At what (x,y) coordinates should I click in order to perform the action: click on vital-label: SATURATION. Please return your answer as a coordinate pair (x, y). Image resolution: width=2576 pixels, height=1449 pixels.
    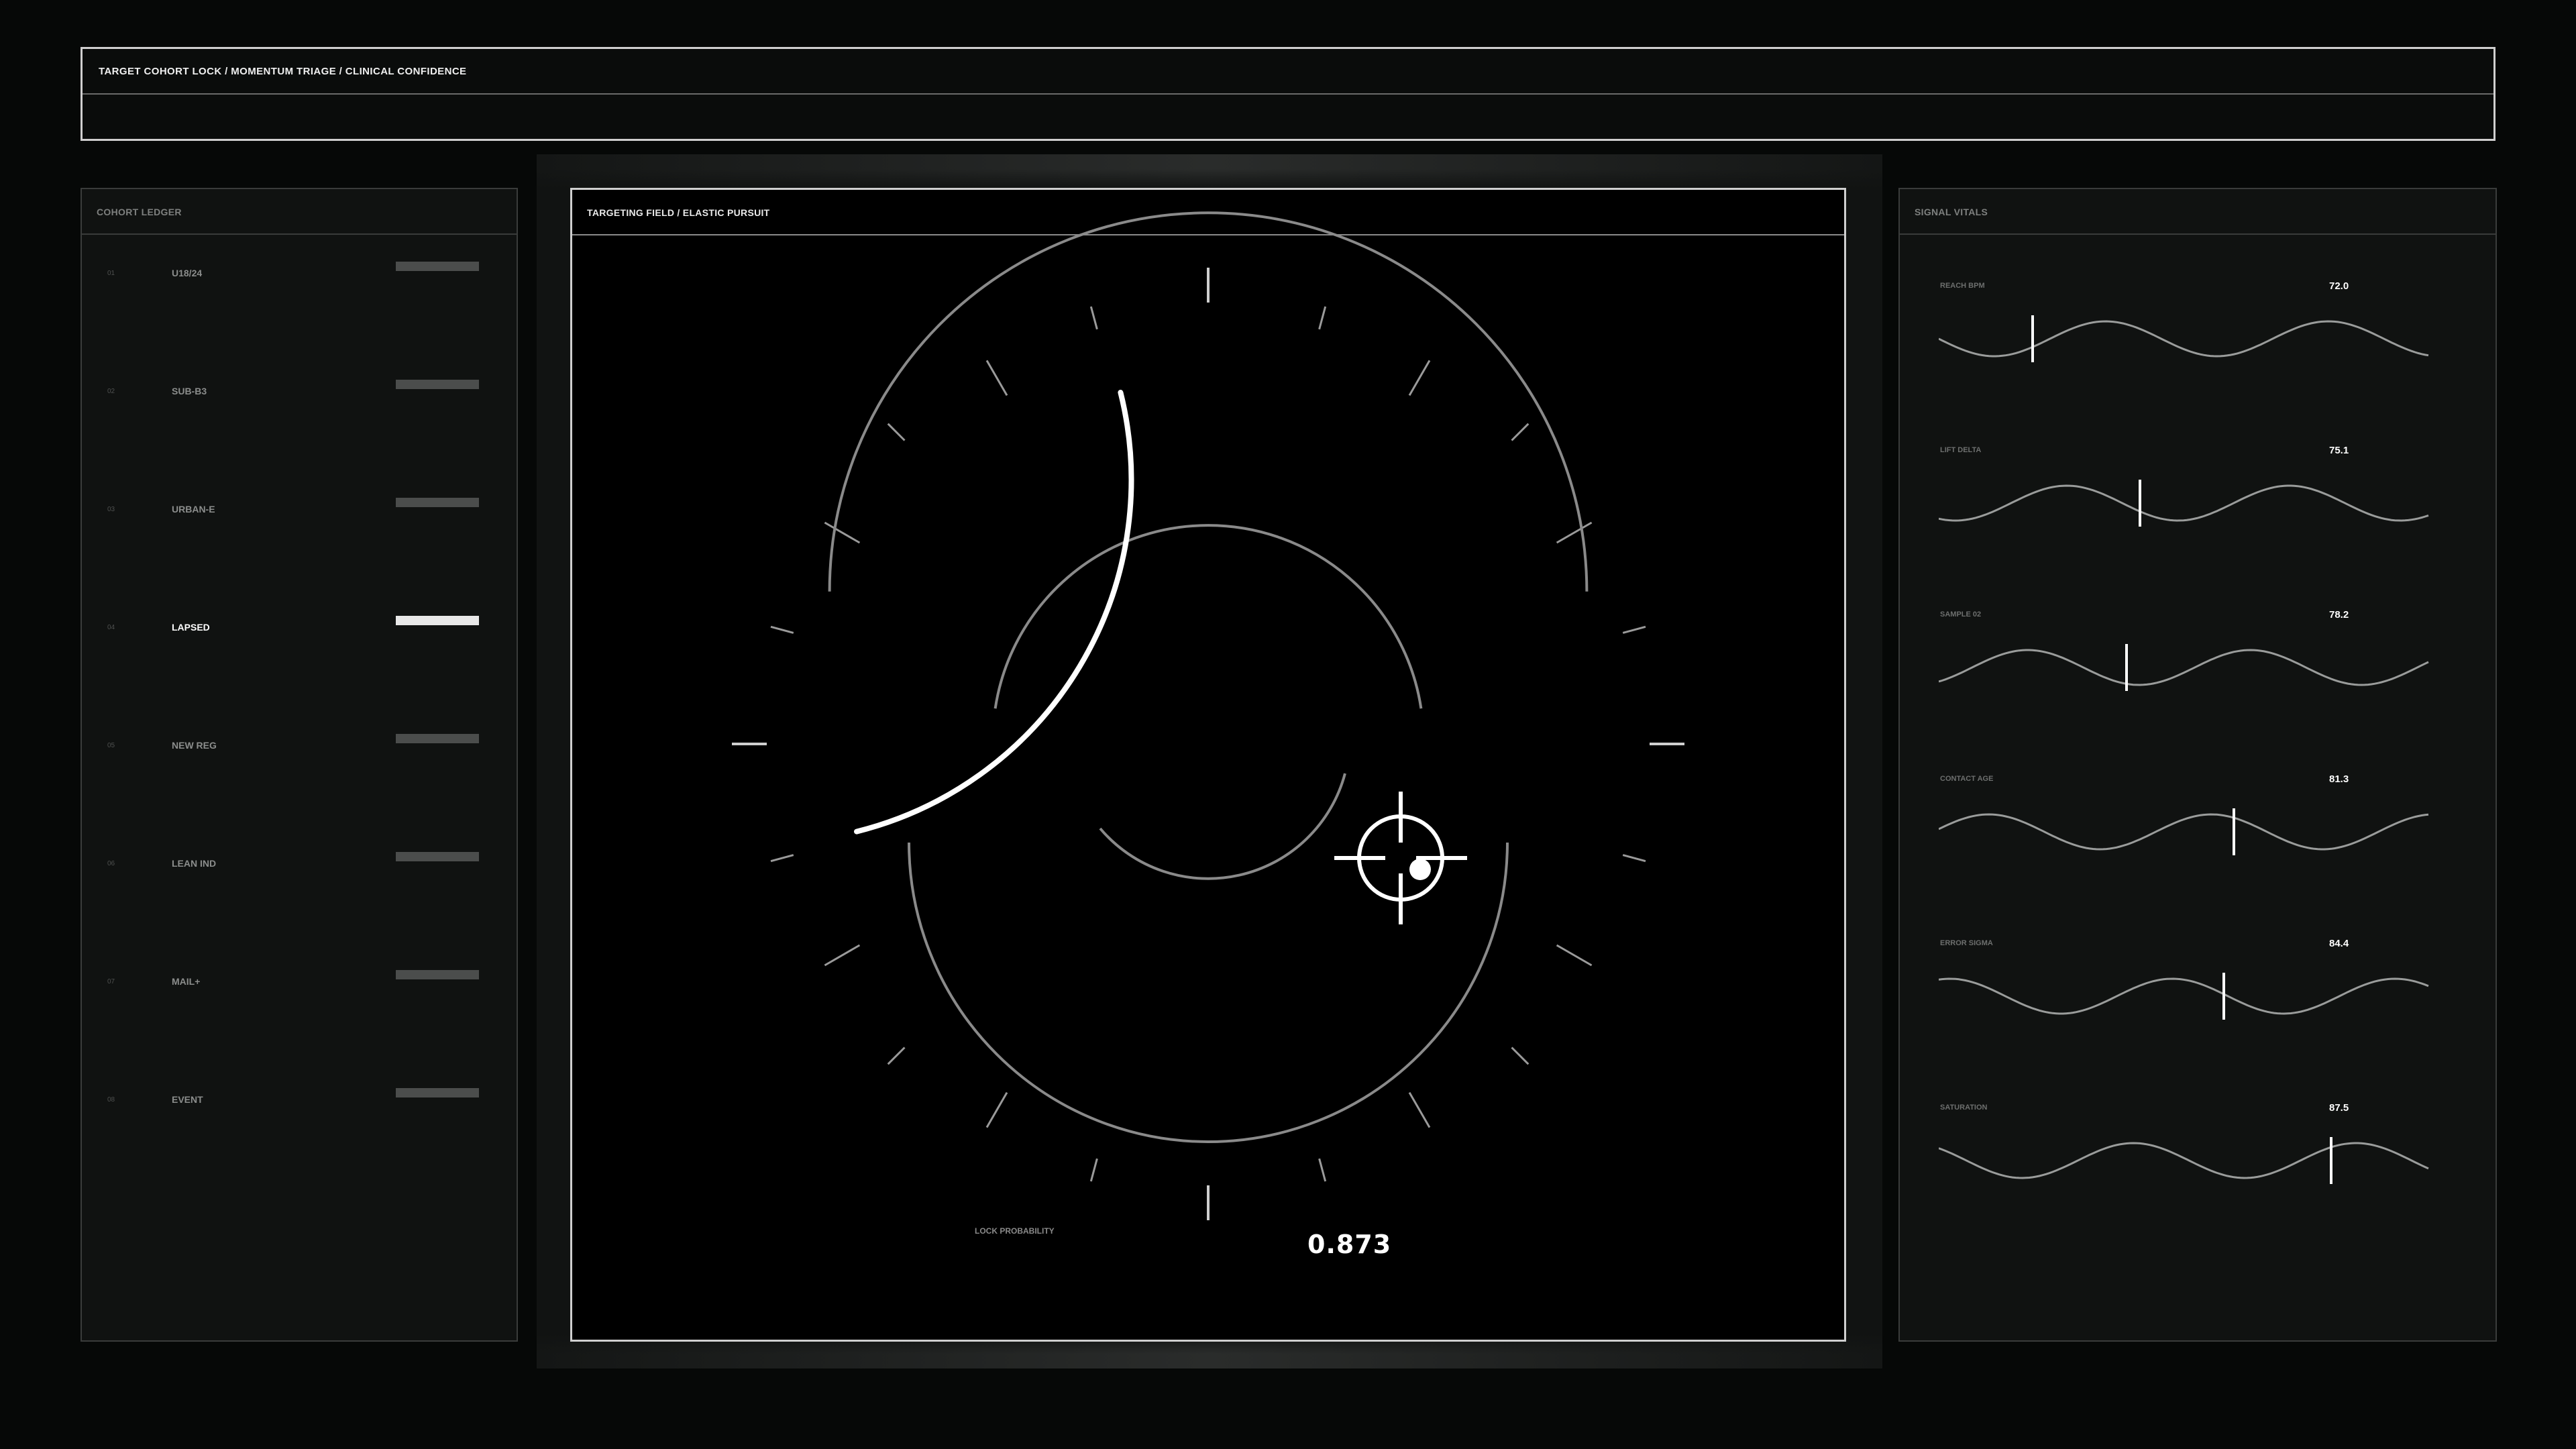
    Looking at the image, I should click on (1964, 1108).